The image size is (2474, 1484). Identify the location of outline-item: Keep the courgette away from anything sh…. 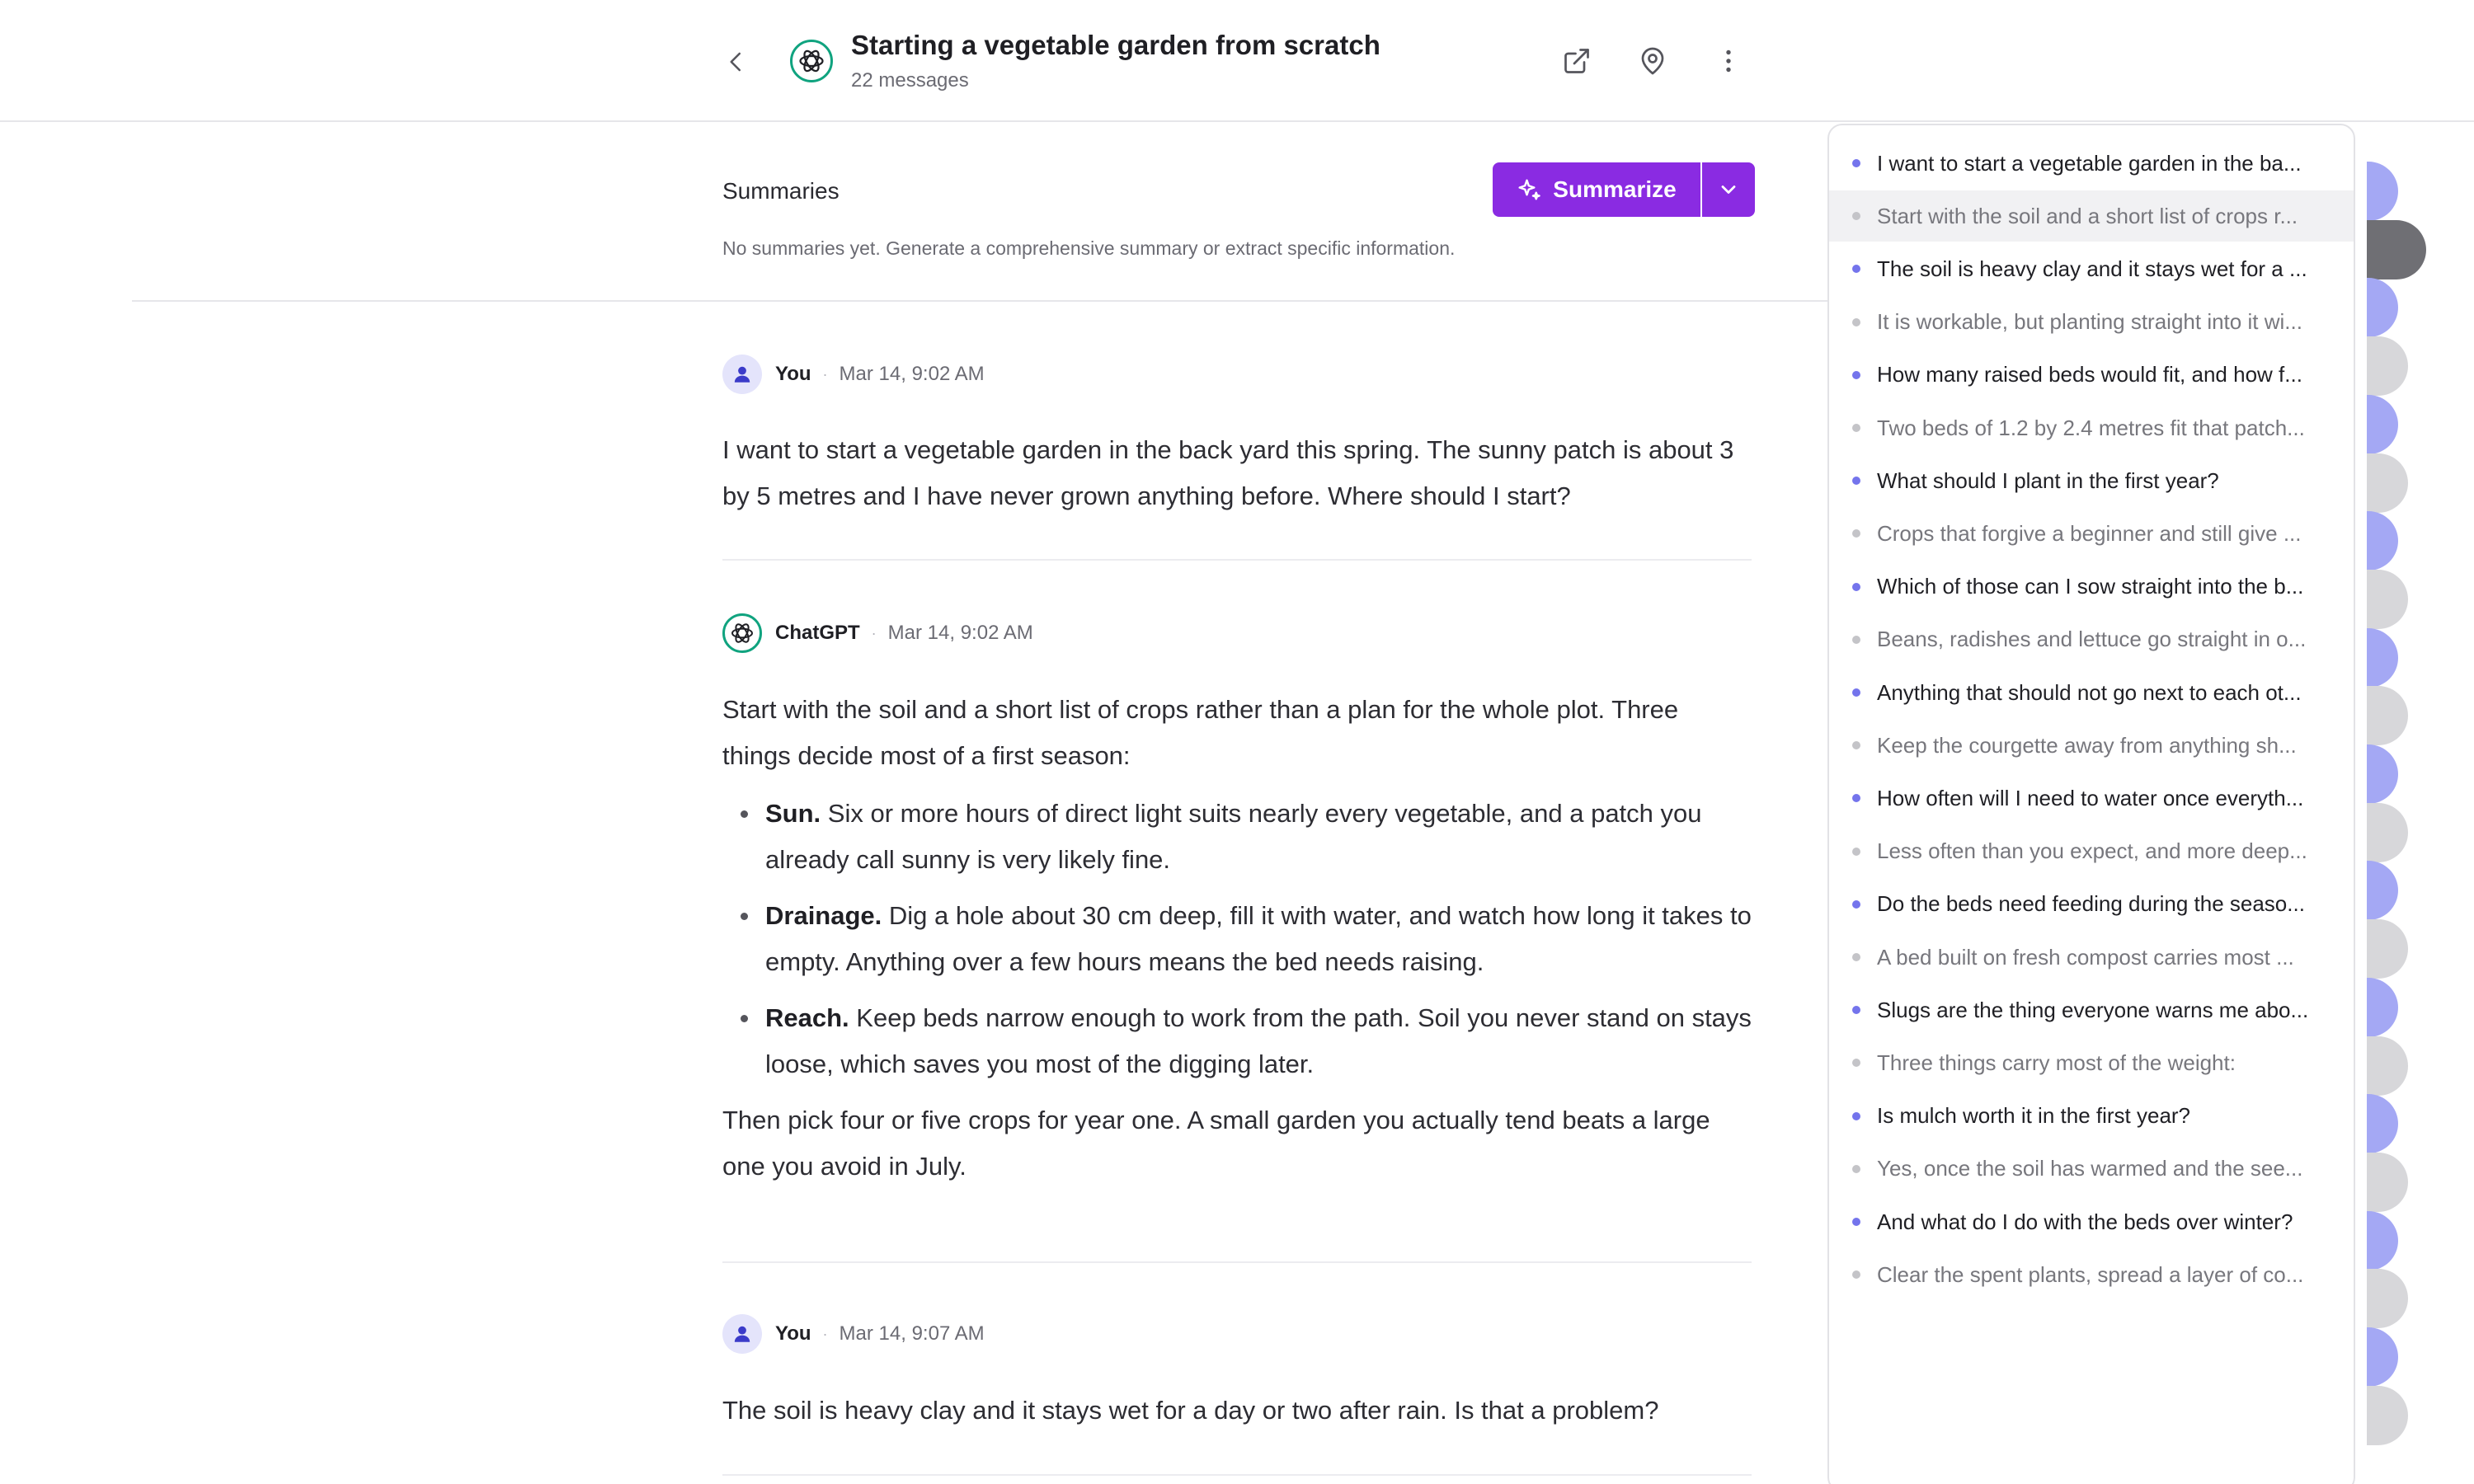
(2091, 745).